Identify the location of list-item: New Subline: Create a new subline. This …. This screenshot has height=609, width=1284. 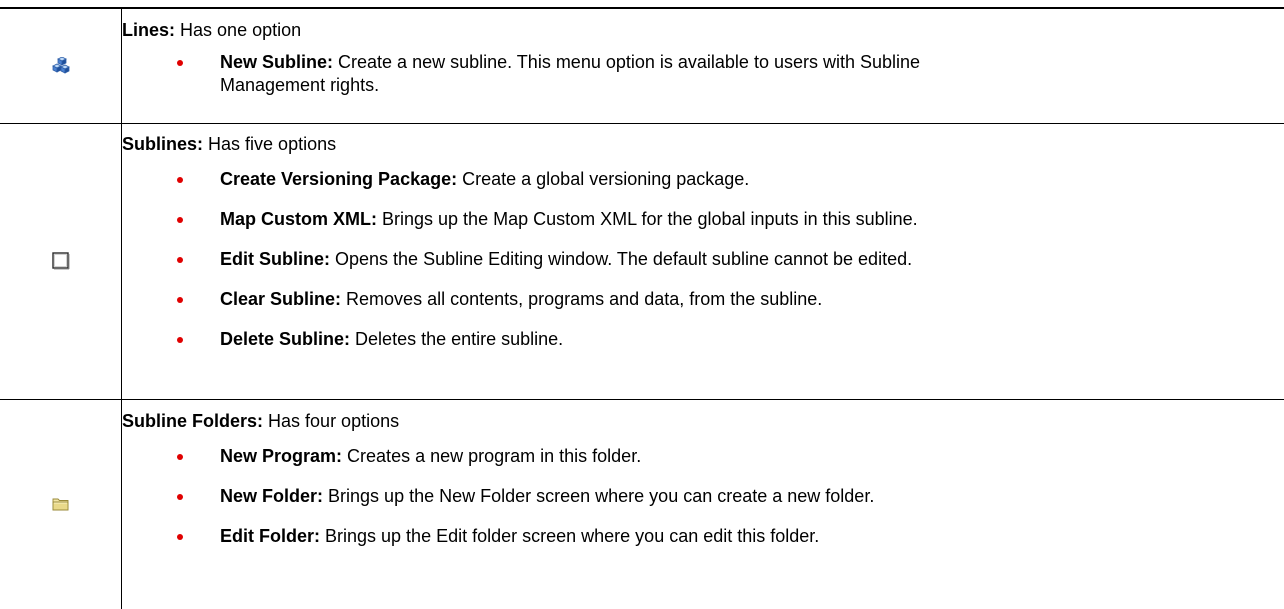
(703, 74).